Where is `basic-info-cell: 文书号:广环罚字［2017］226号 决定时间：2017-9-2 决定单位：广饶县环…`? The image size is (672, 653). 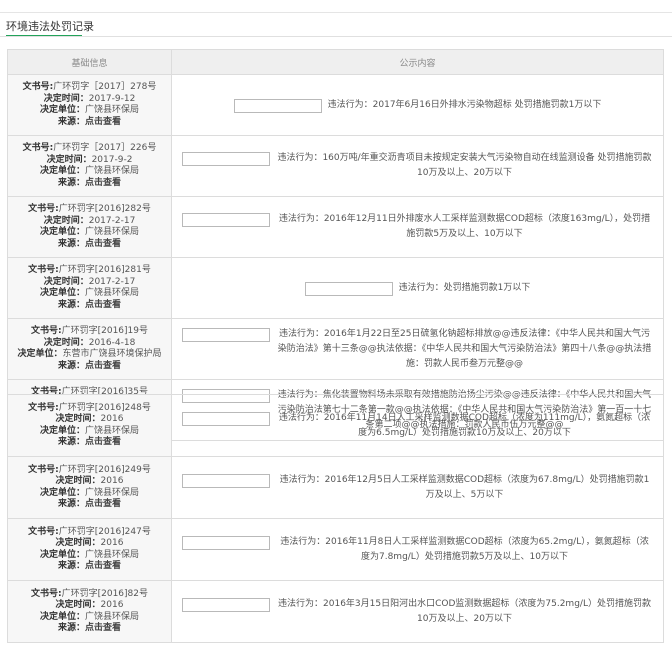
basic-info-cell: 文书号:广环罚字［2017］226号 决定时间：2017-9-2 决定单位：广饶县环… is located at coordinates (89, 166).